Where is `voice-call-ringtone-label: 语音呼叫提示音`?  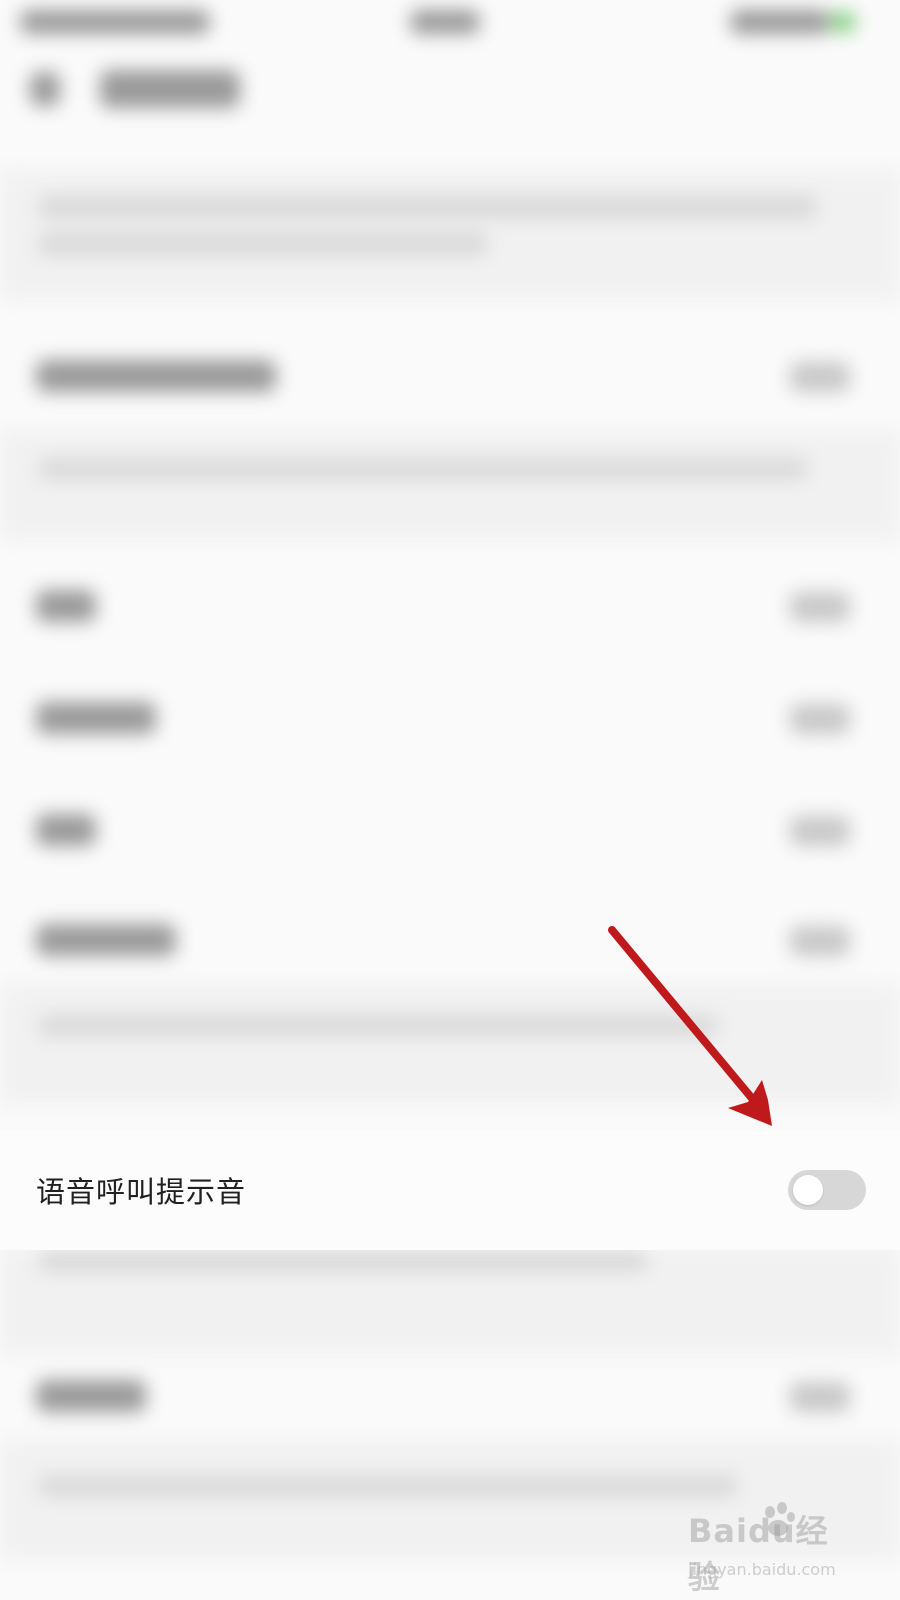
voice-call-ringtone-label: 语音呼叫提示音 is located at coordinates (141, 1192).